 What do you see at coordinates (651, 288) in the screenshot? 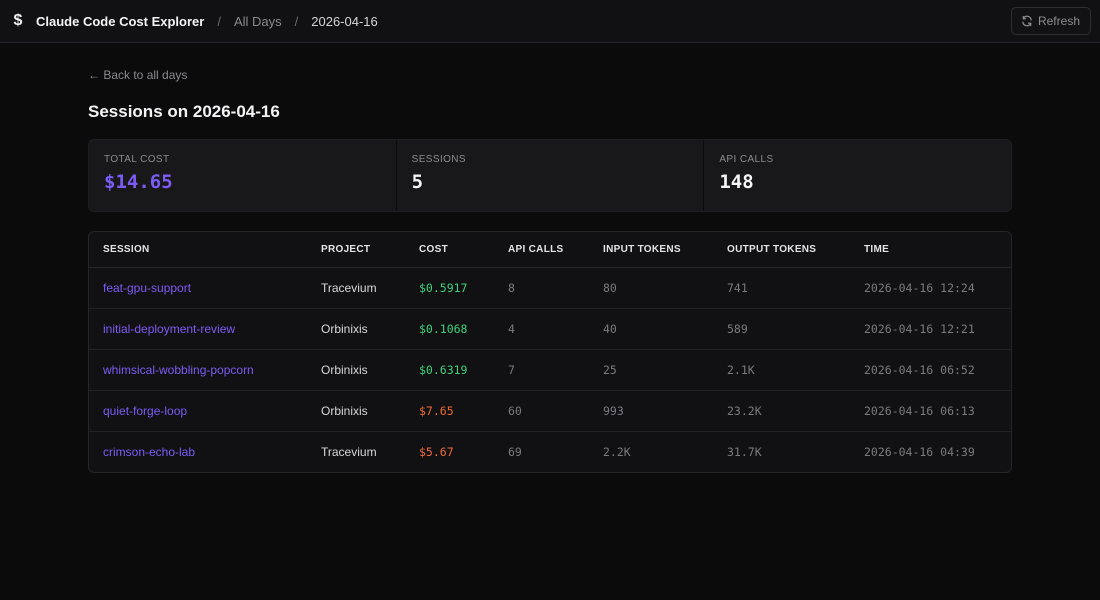
I see `input-tokens-cell: 80` at bounding box center [651, 288].